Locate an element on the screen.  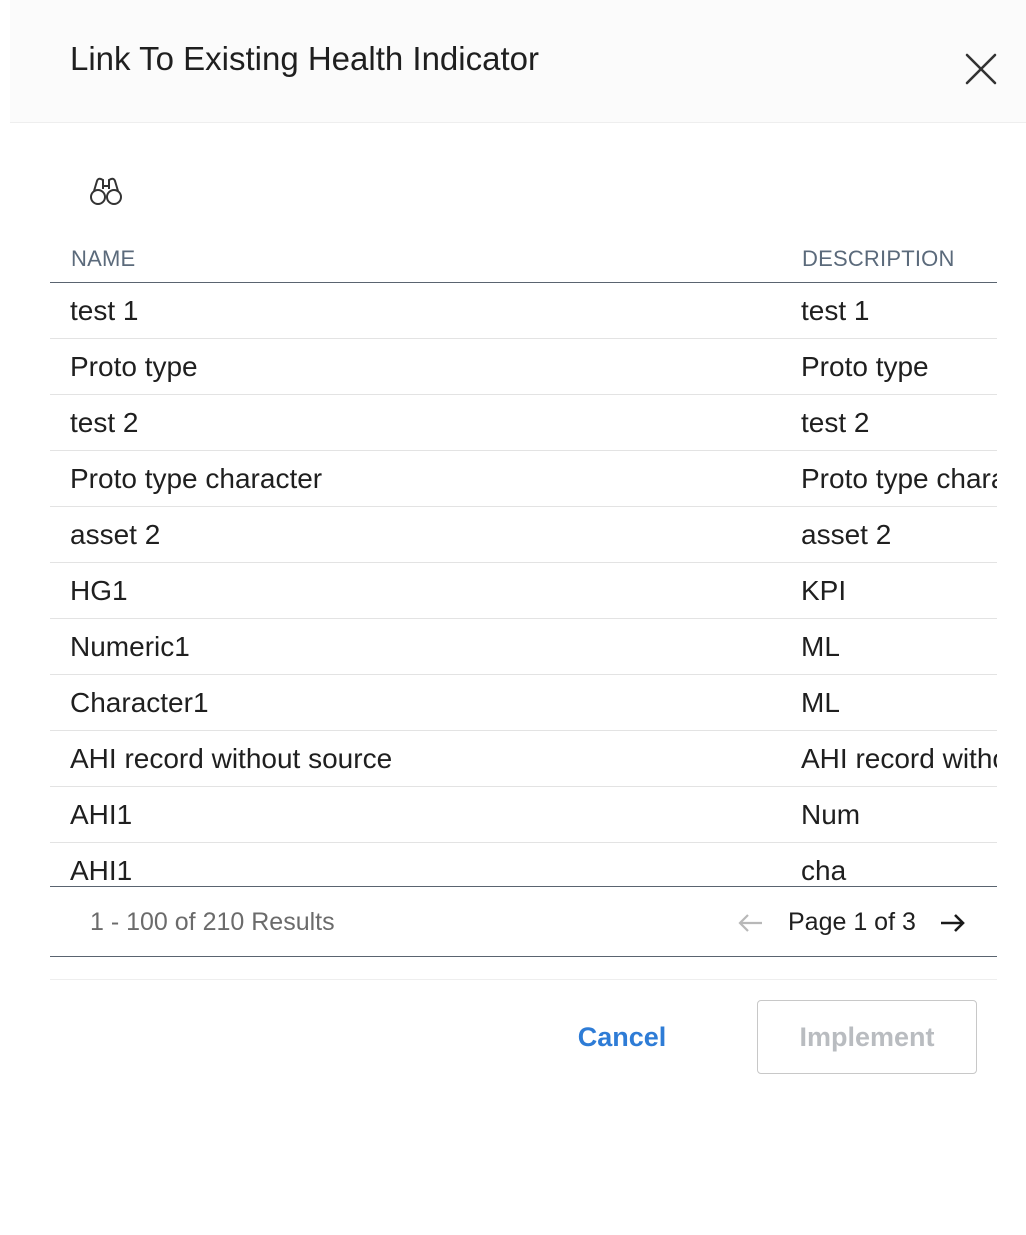
arrow-left-icon is located at coordinates (750, 923).